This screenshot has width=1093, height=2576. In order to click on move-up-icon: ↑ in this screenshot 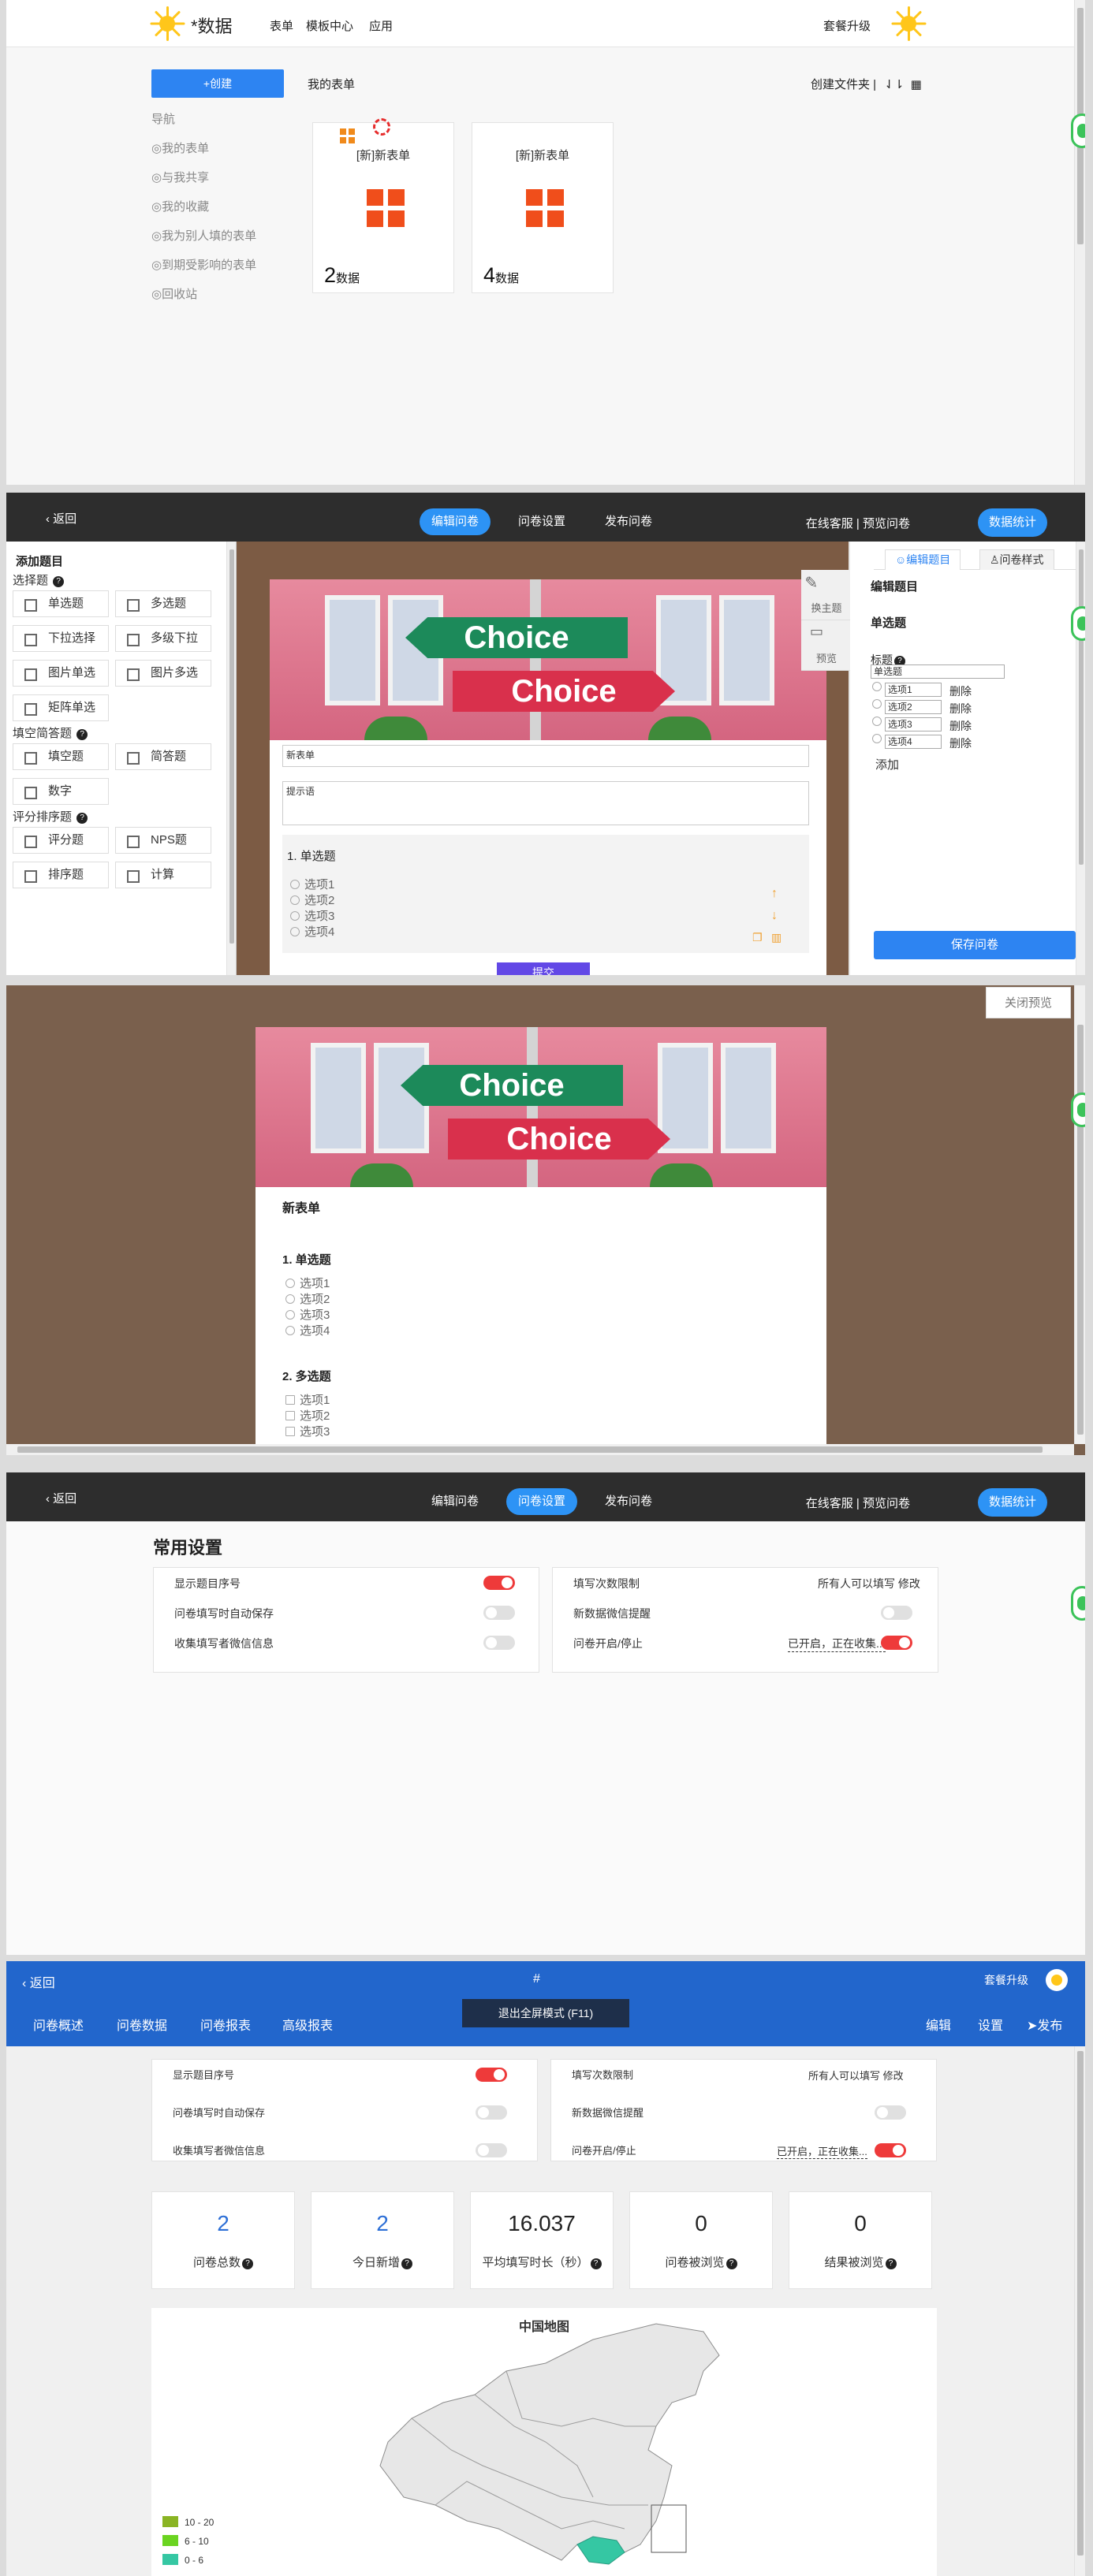, I will do `click(774, 894)`.